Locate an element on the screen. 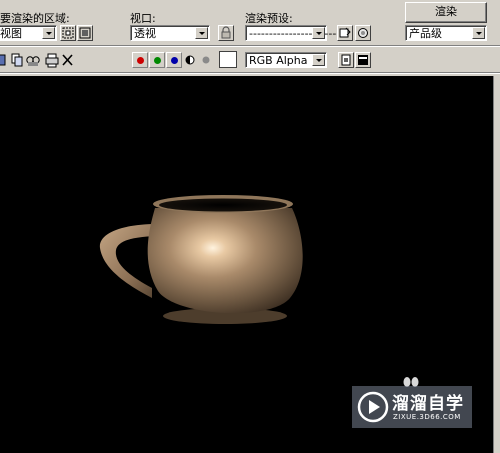 Image resolution: width=500 pixels, height=453 pixels. vertical-scrollbar is located at coordinates (496, 264).